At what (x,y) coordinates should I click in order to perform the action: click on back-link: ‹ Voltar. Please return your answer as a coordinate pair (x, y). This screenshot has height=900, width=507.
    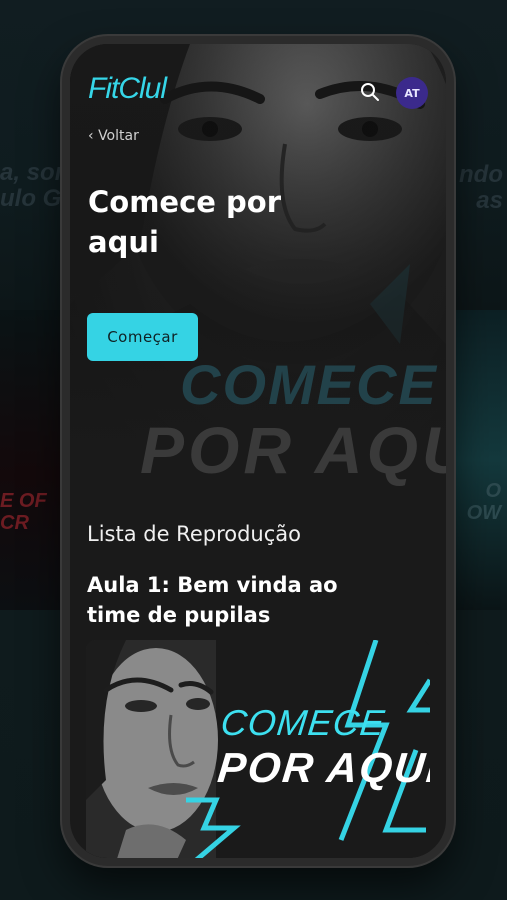
    Looking at the image, I should click on (113, 136).